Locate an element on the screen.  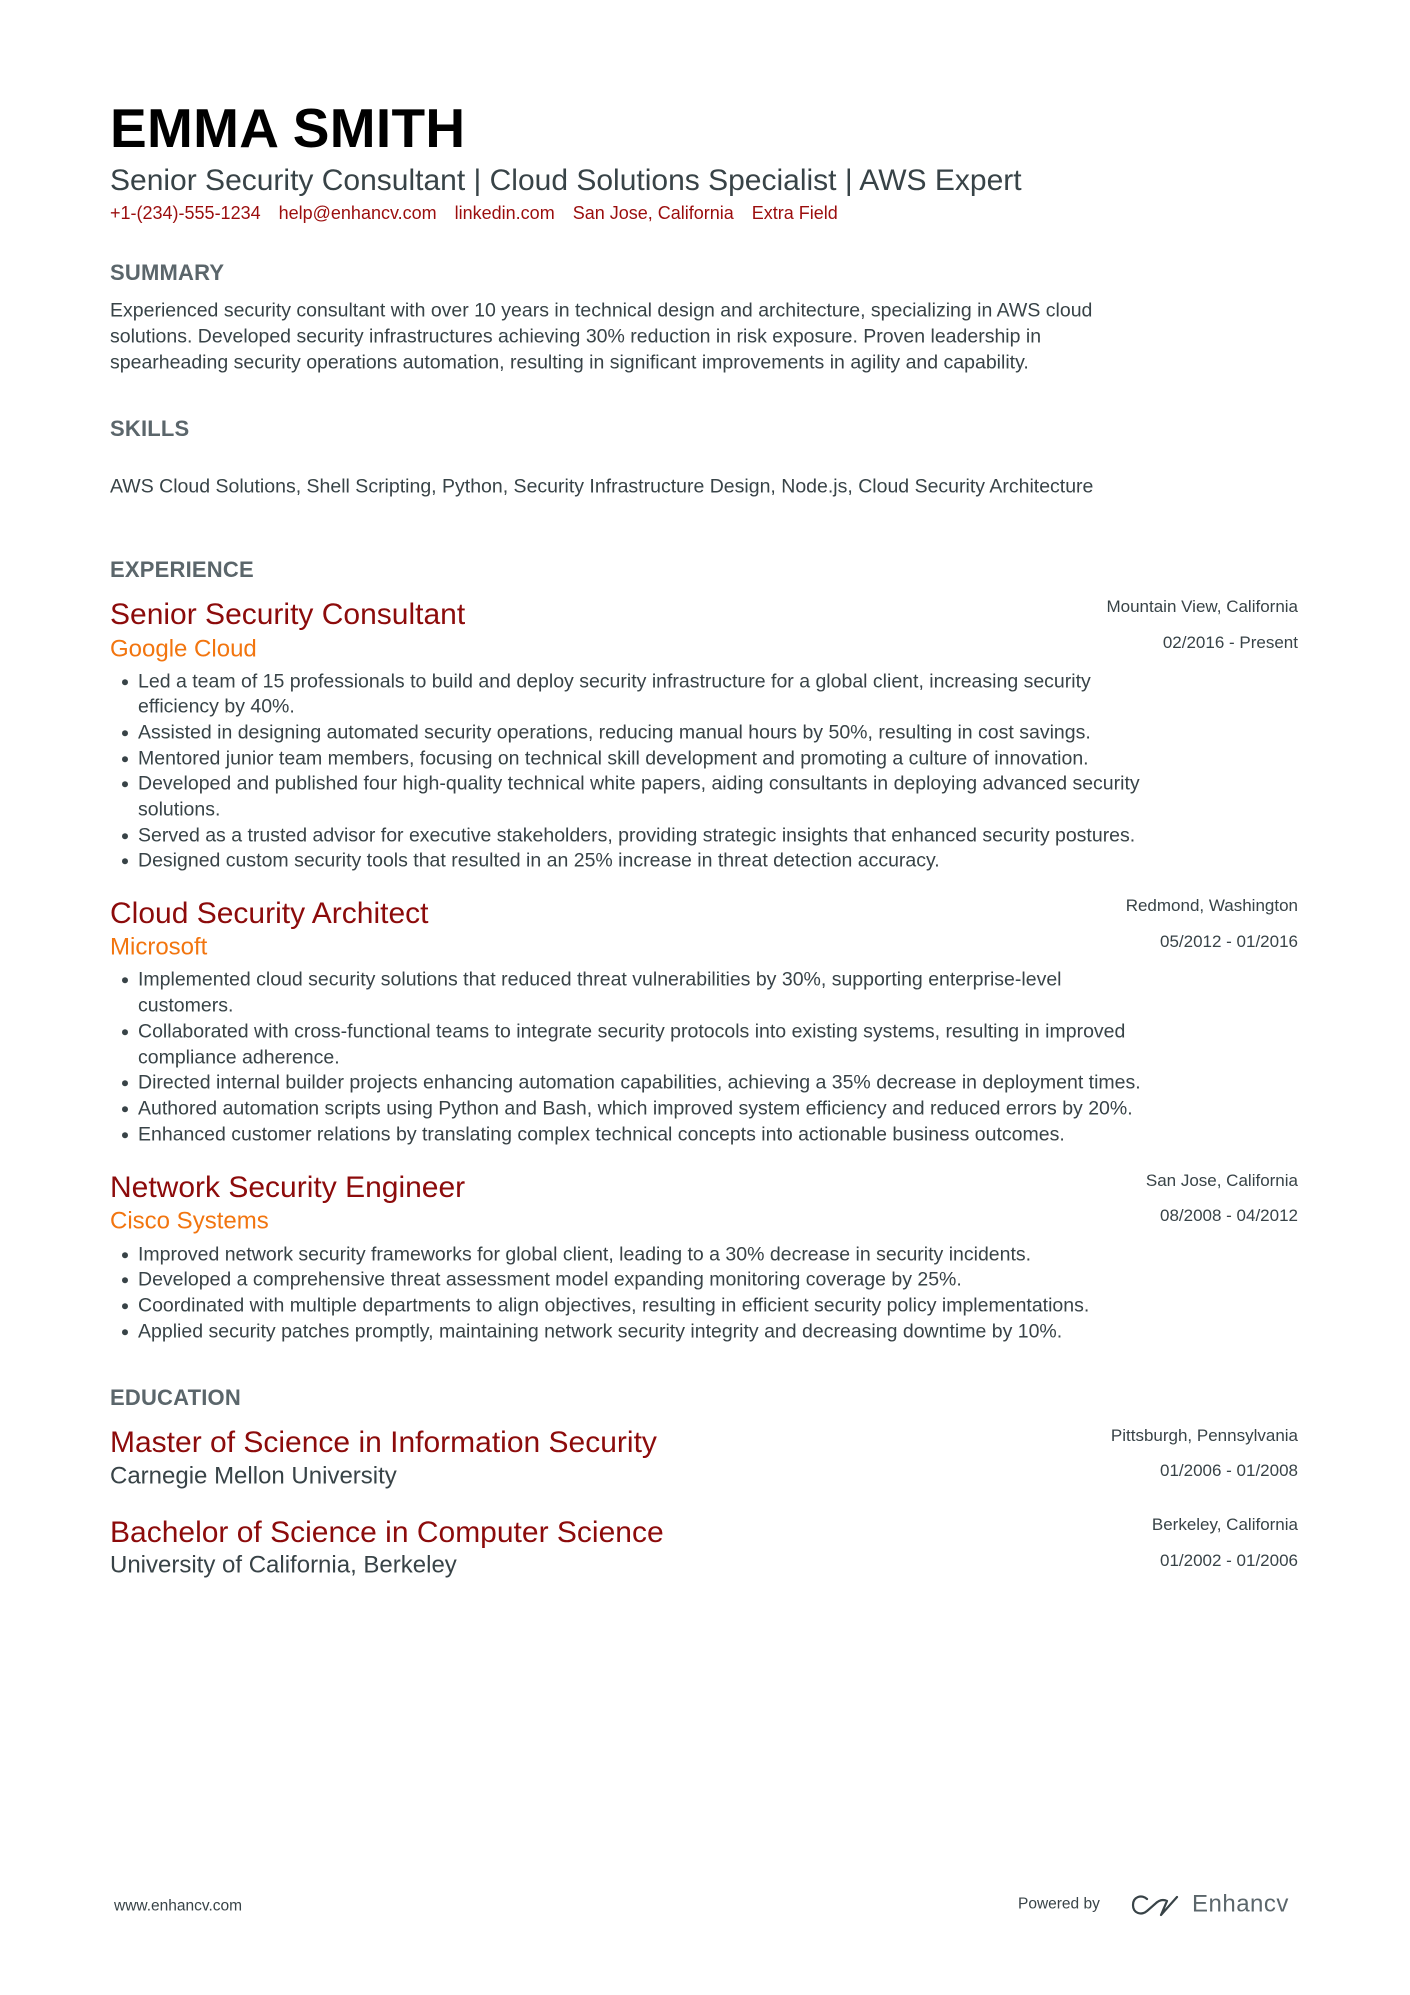
contact-linkedin: linkedin.com is located at coordinates (505, 214).